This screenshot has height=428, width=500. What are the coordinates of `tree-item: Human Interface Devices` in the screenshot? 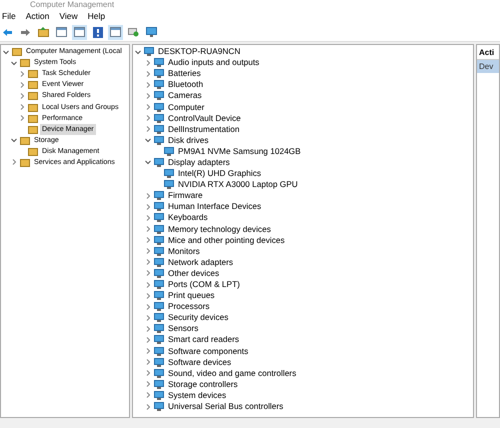 It's located at (215, 206).